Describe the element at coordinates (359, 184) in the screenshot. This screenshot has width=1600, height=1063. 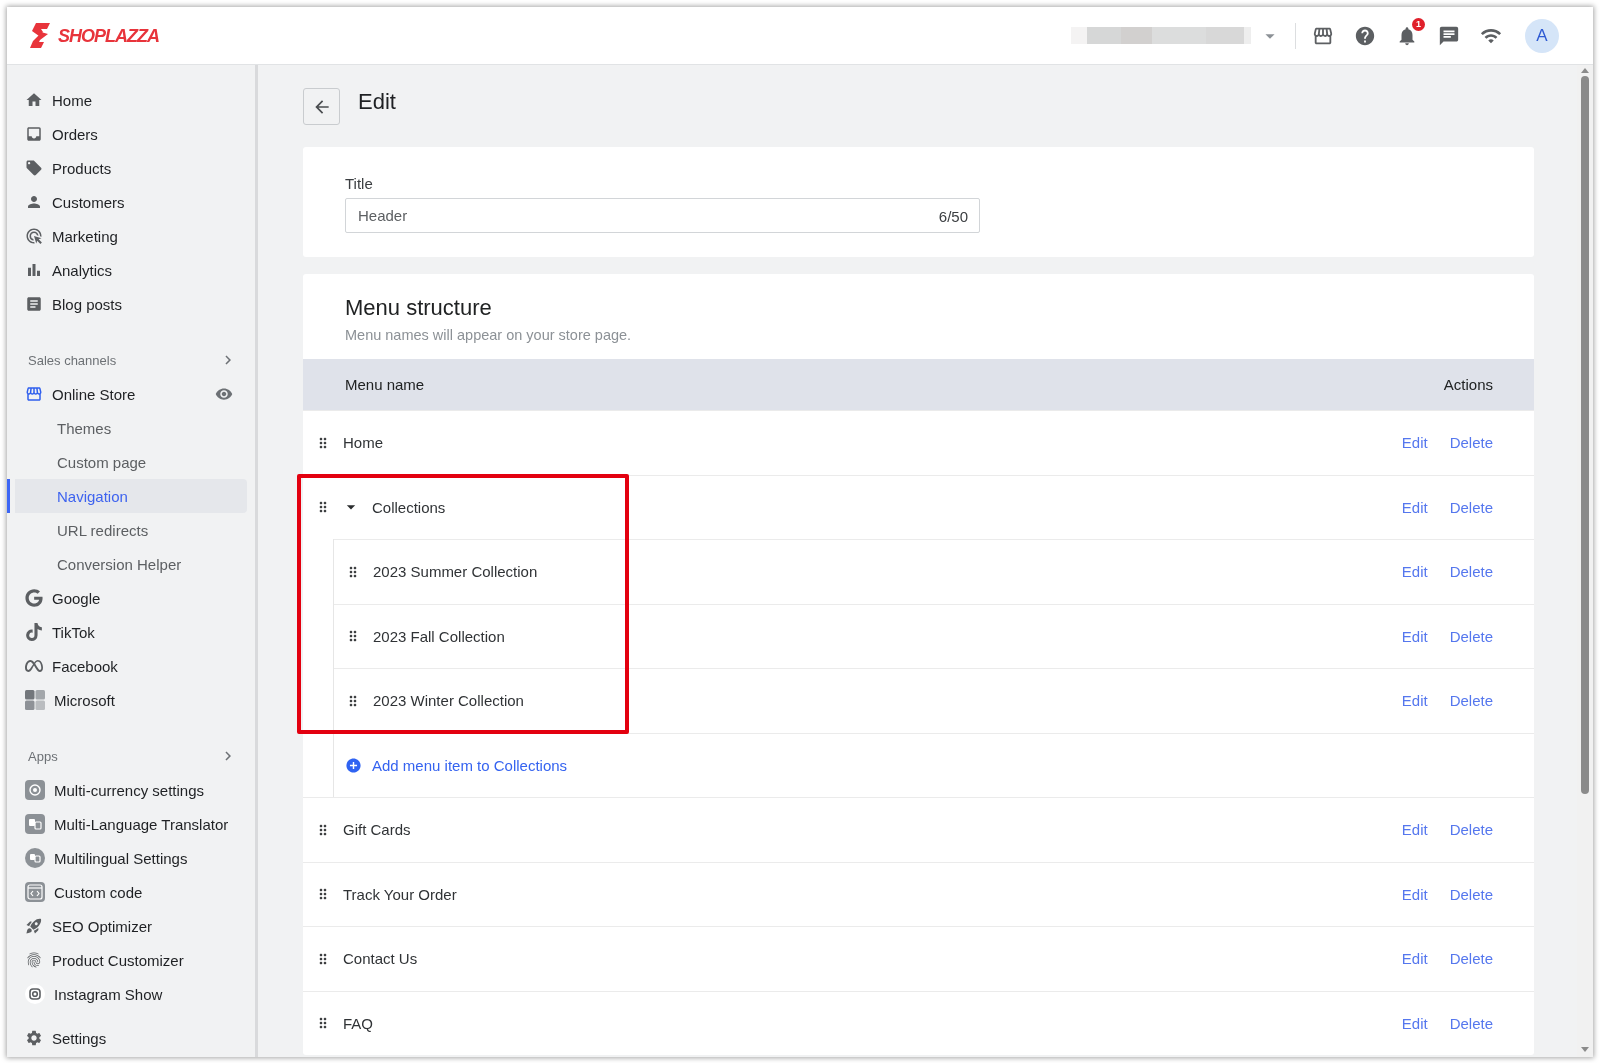
I see `field-label: Title` at that location.